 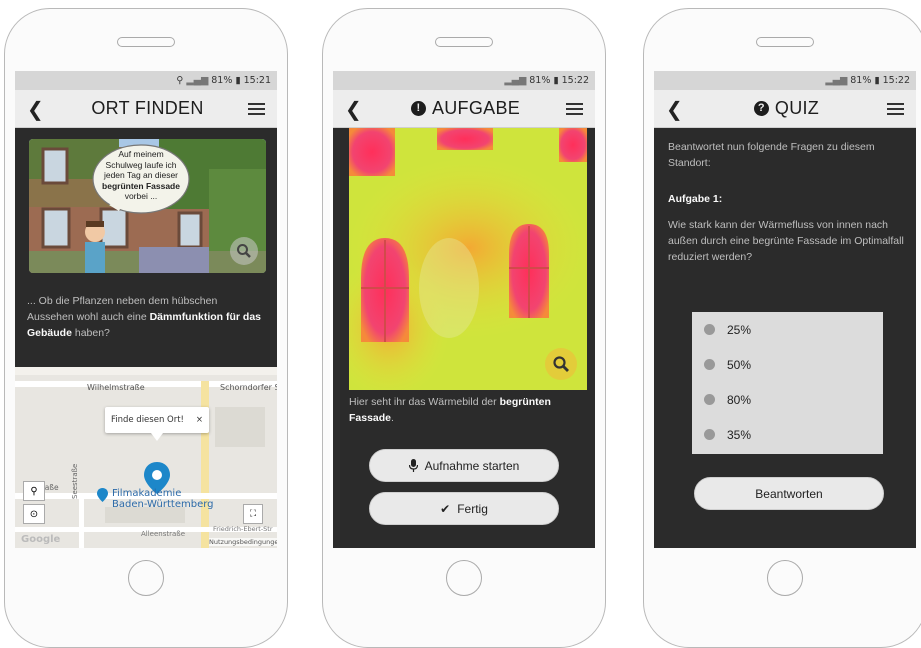 What do you see at coordinates (739, 364) in the screenshot?
I see `answer-label: 50%` at bounding box center [739, 364].